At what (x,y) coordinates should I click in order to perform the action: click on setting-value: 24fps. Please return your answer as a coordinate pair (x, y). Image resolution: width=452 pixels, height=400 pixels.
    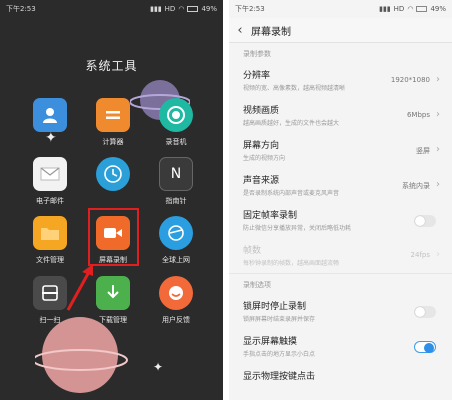
    Looking at the image, I should click on (420, 255).